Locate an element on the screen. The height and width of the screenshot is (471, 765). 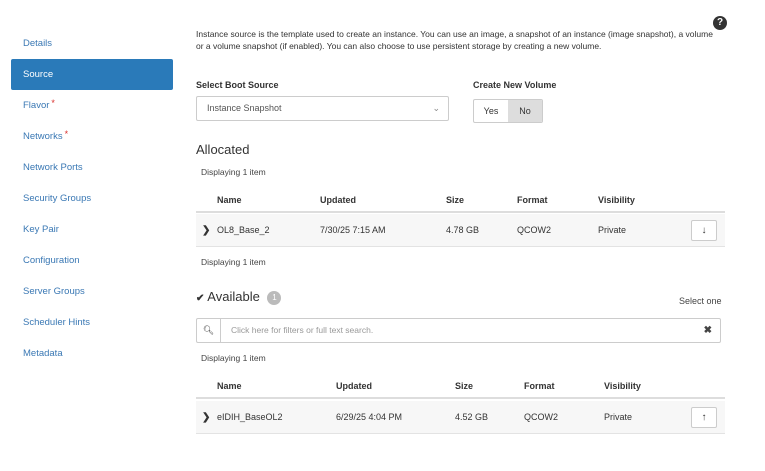
sidebar-item-networks: Networks * is located at coordinates (92, 136).